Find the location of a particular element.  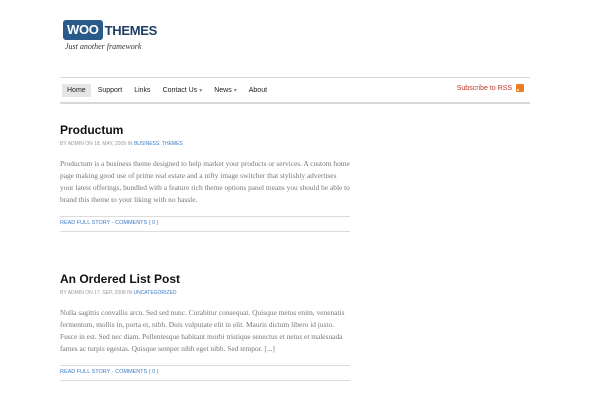

nav-item-label: About is located at coordinates (258, 90).